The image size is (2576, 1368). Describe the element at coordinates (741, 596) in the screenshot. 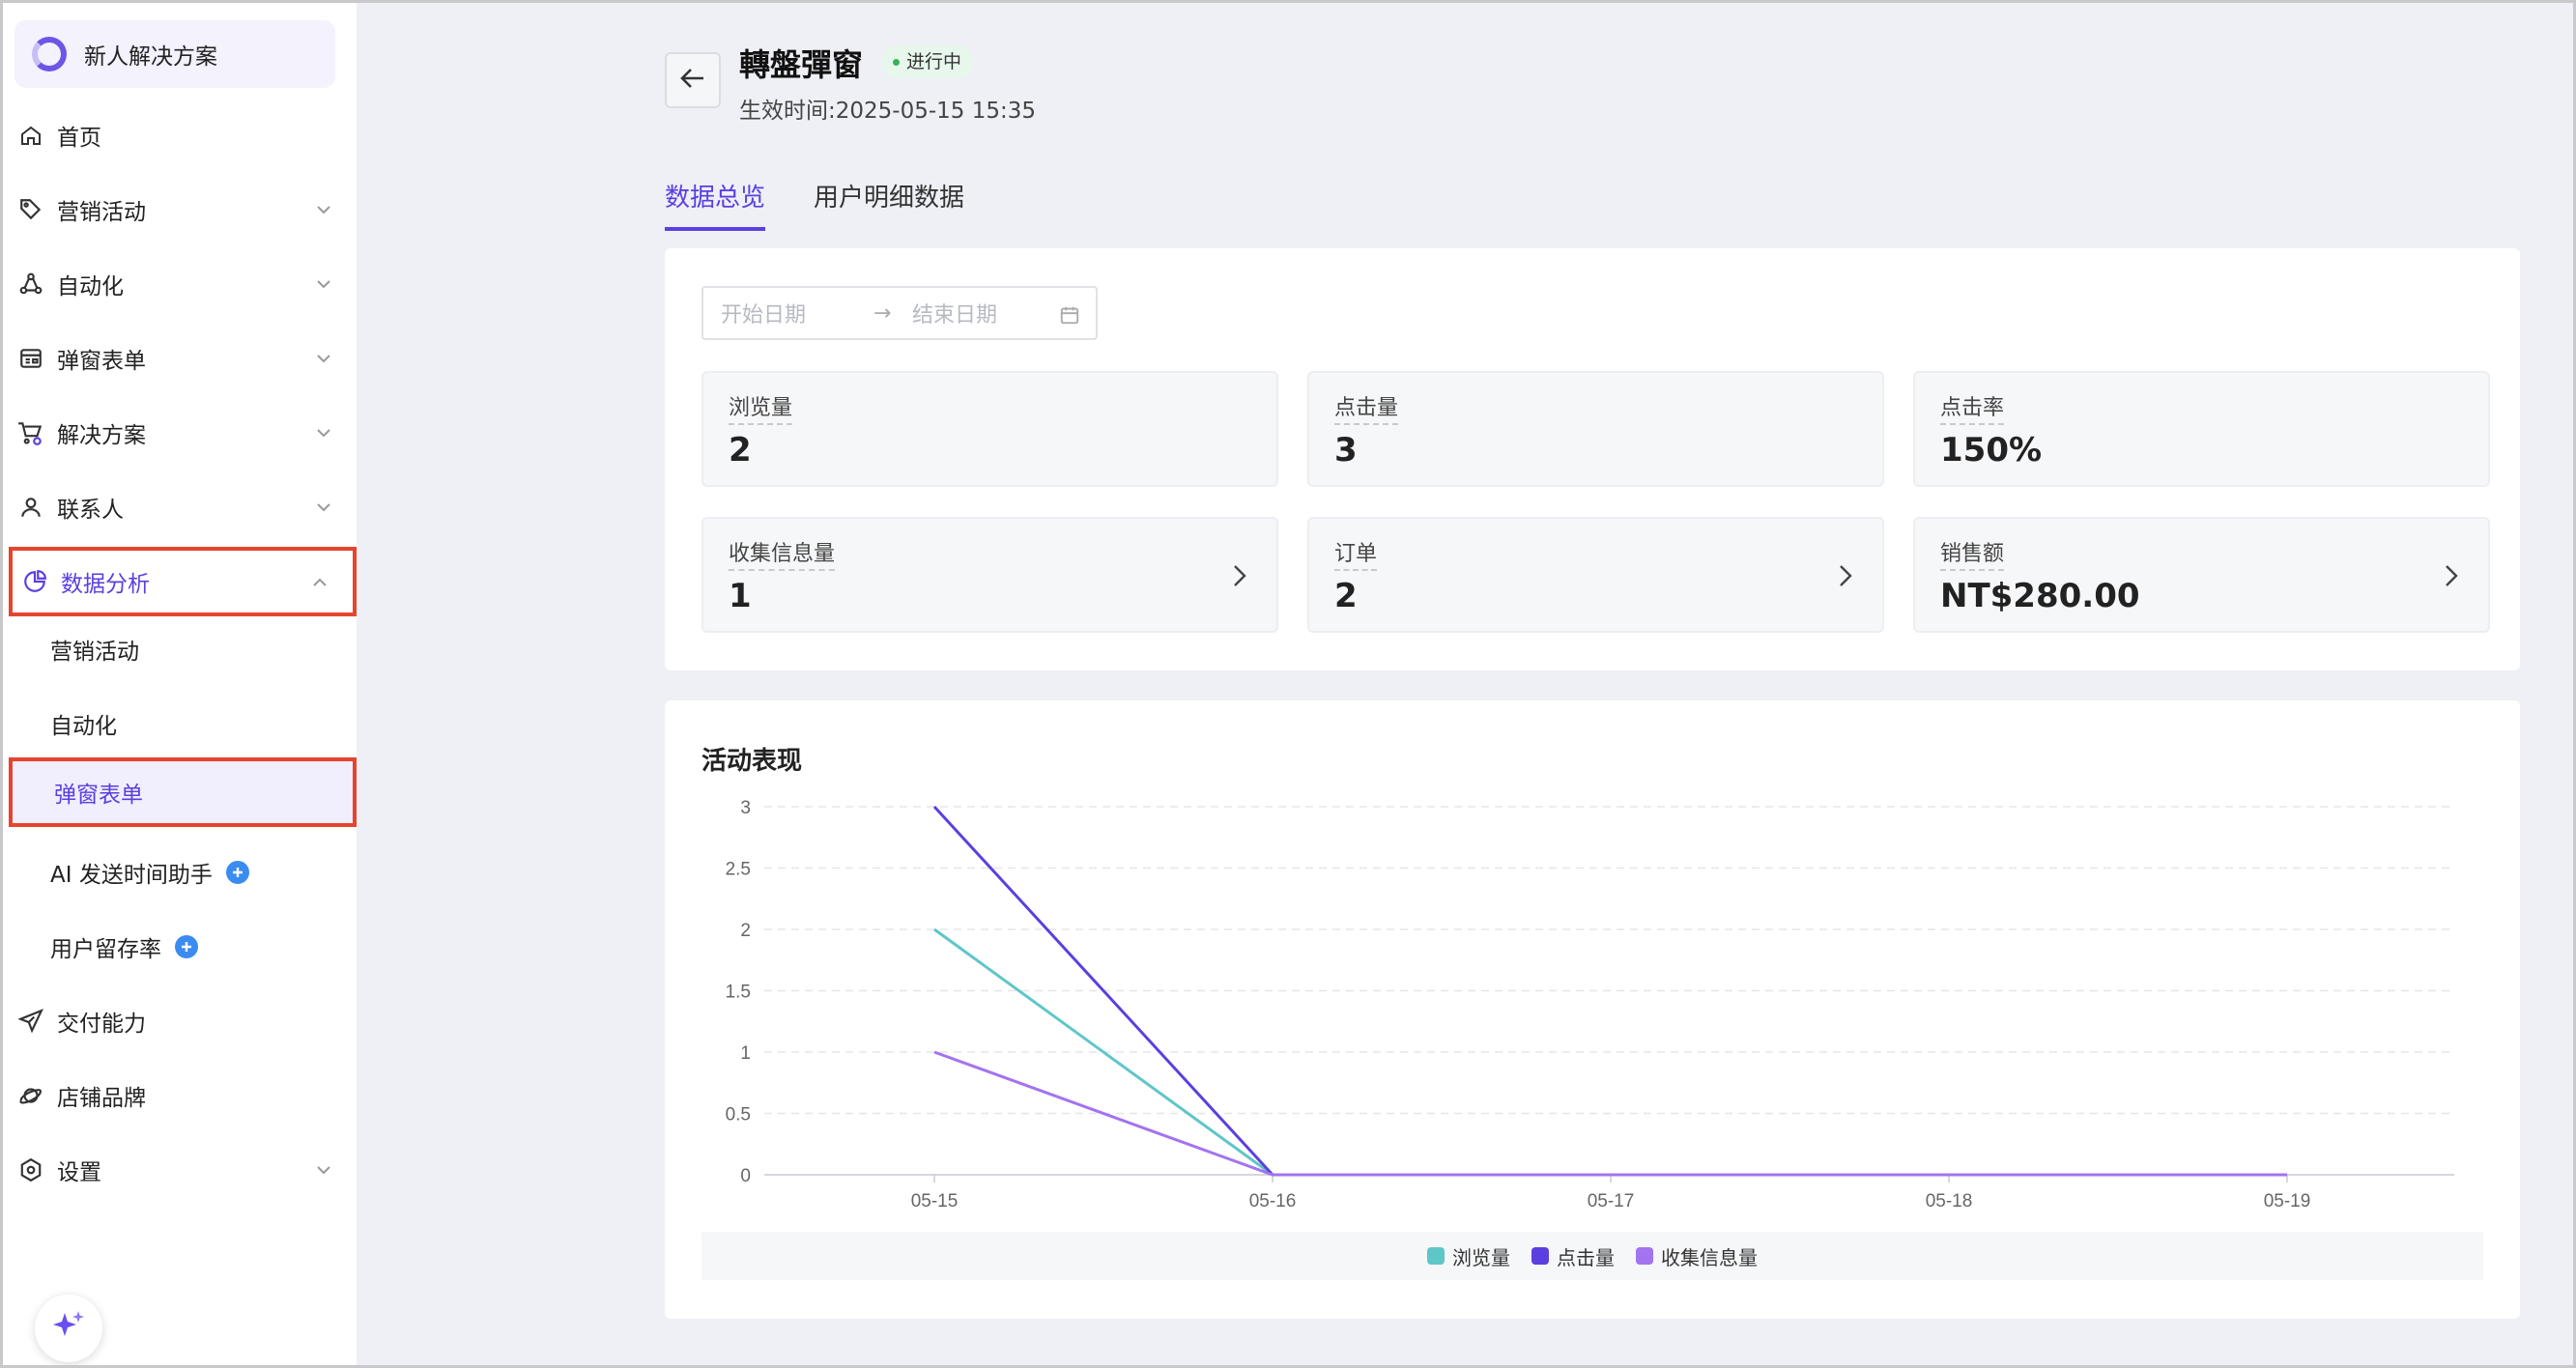

I see `stat-value: 1` at that location.